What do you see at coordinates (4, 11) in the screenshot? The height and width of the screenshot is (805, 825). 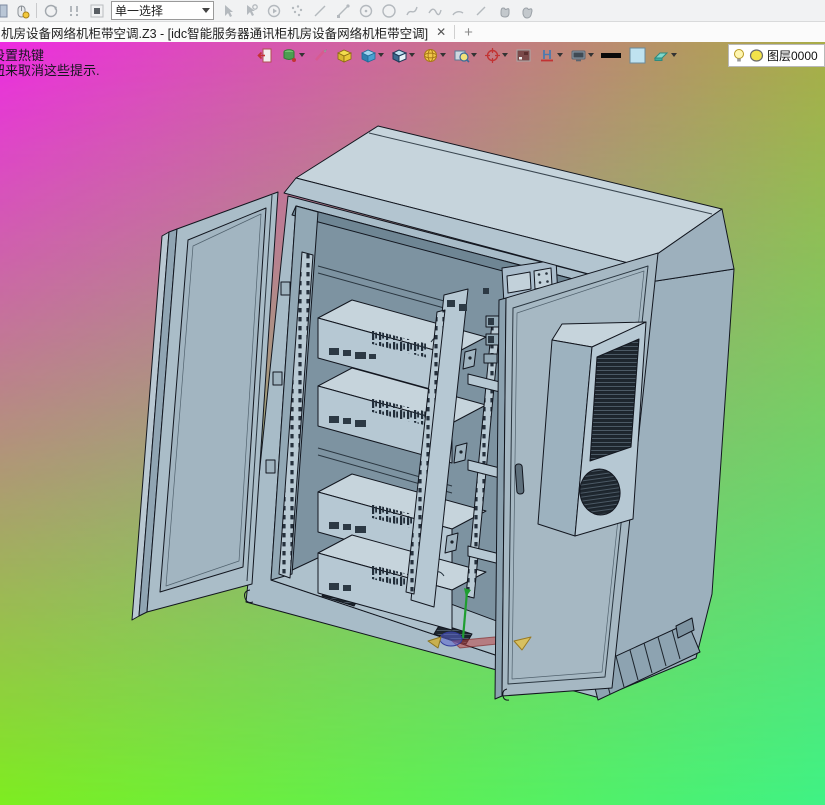 I see `clipped-icon` at bounding box center [4, 11].